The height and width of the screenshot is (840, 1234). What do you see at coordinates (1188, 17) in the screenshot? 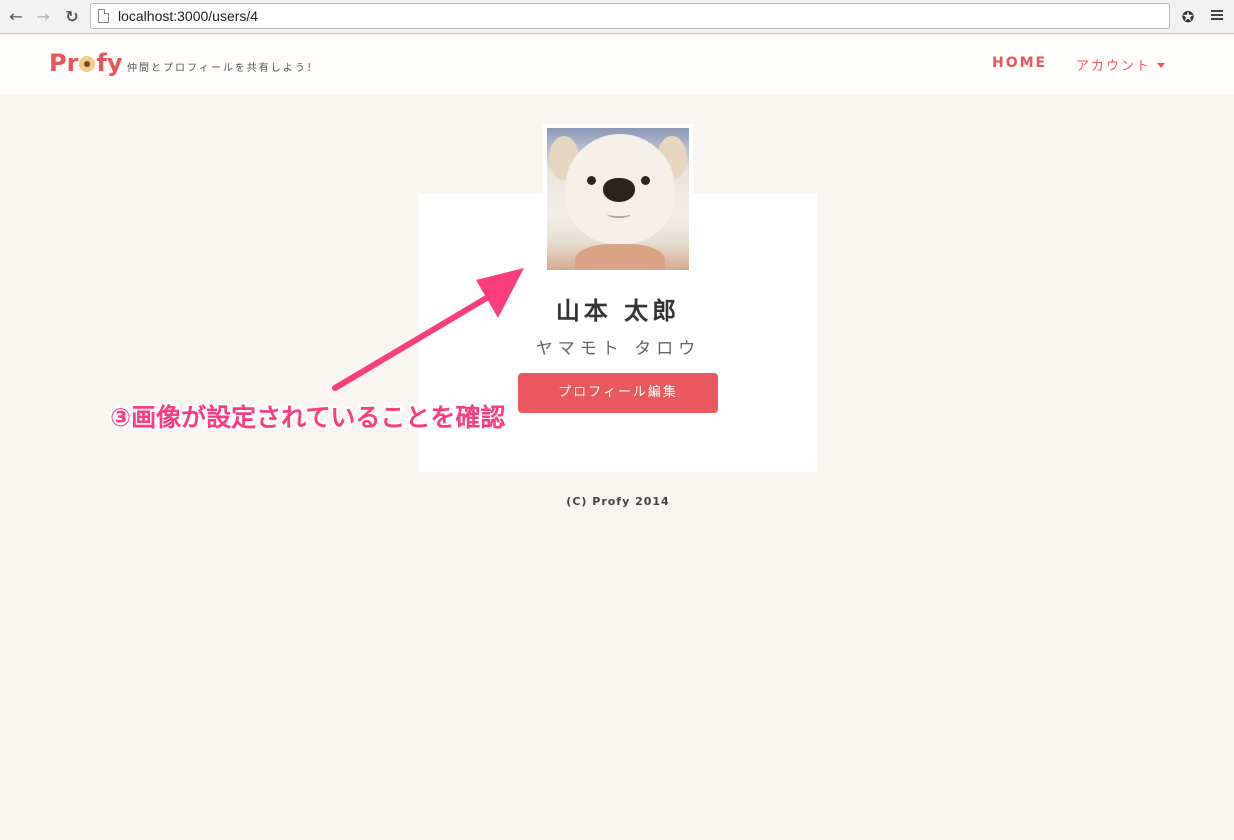
I see `extension-icon: ✪` at bounding box center [1188, 17].